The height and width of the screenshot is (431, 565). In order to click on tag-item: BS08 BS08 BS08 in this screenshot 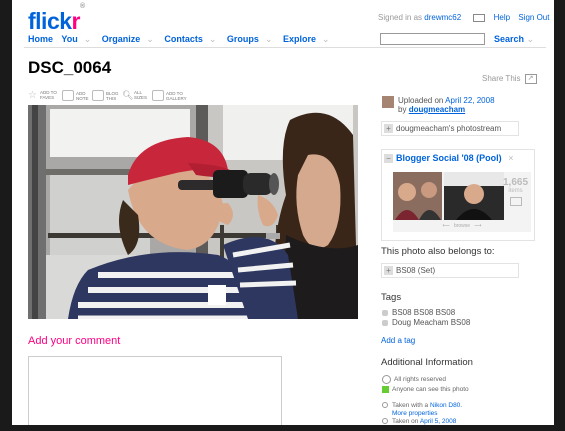, I will do `click(418, 312)`.